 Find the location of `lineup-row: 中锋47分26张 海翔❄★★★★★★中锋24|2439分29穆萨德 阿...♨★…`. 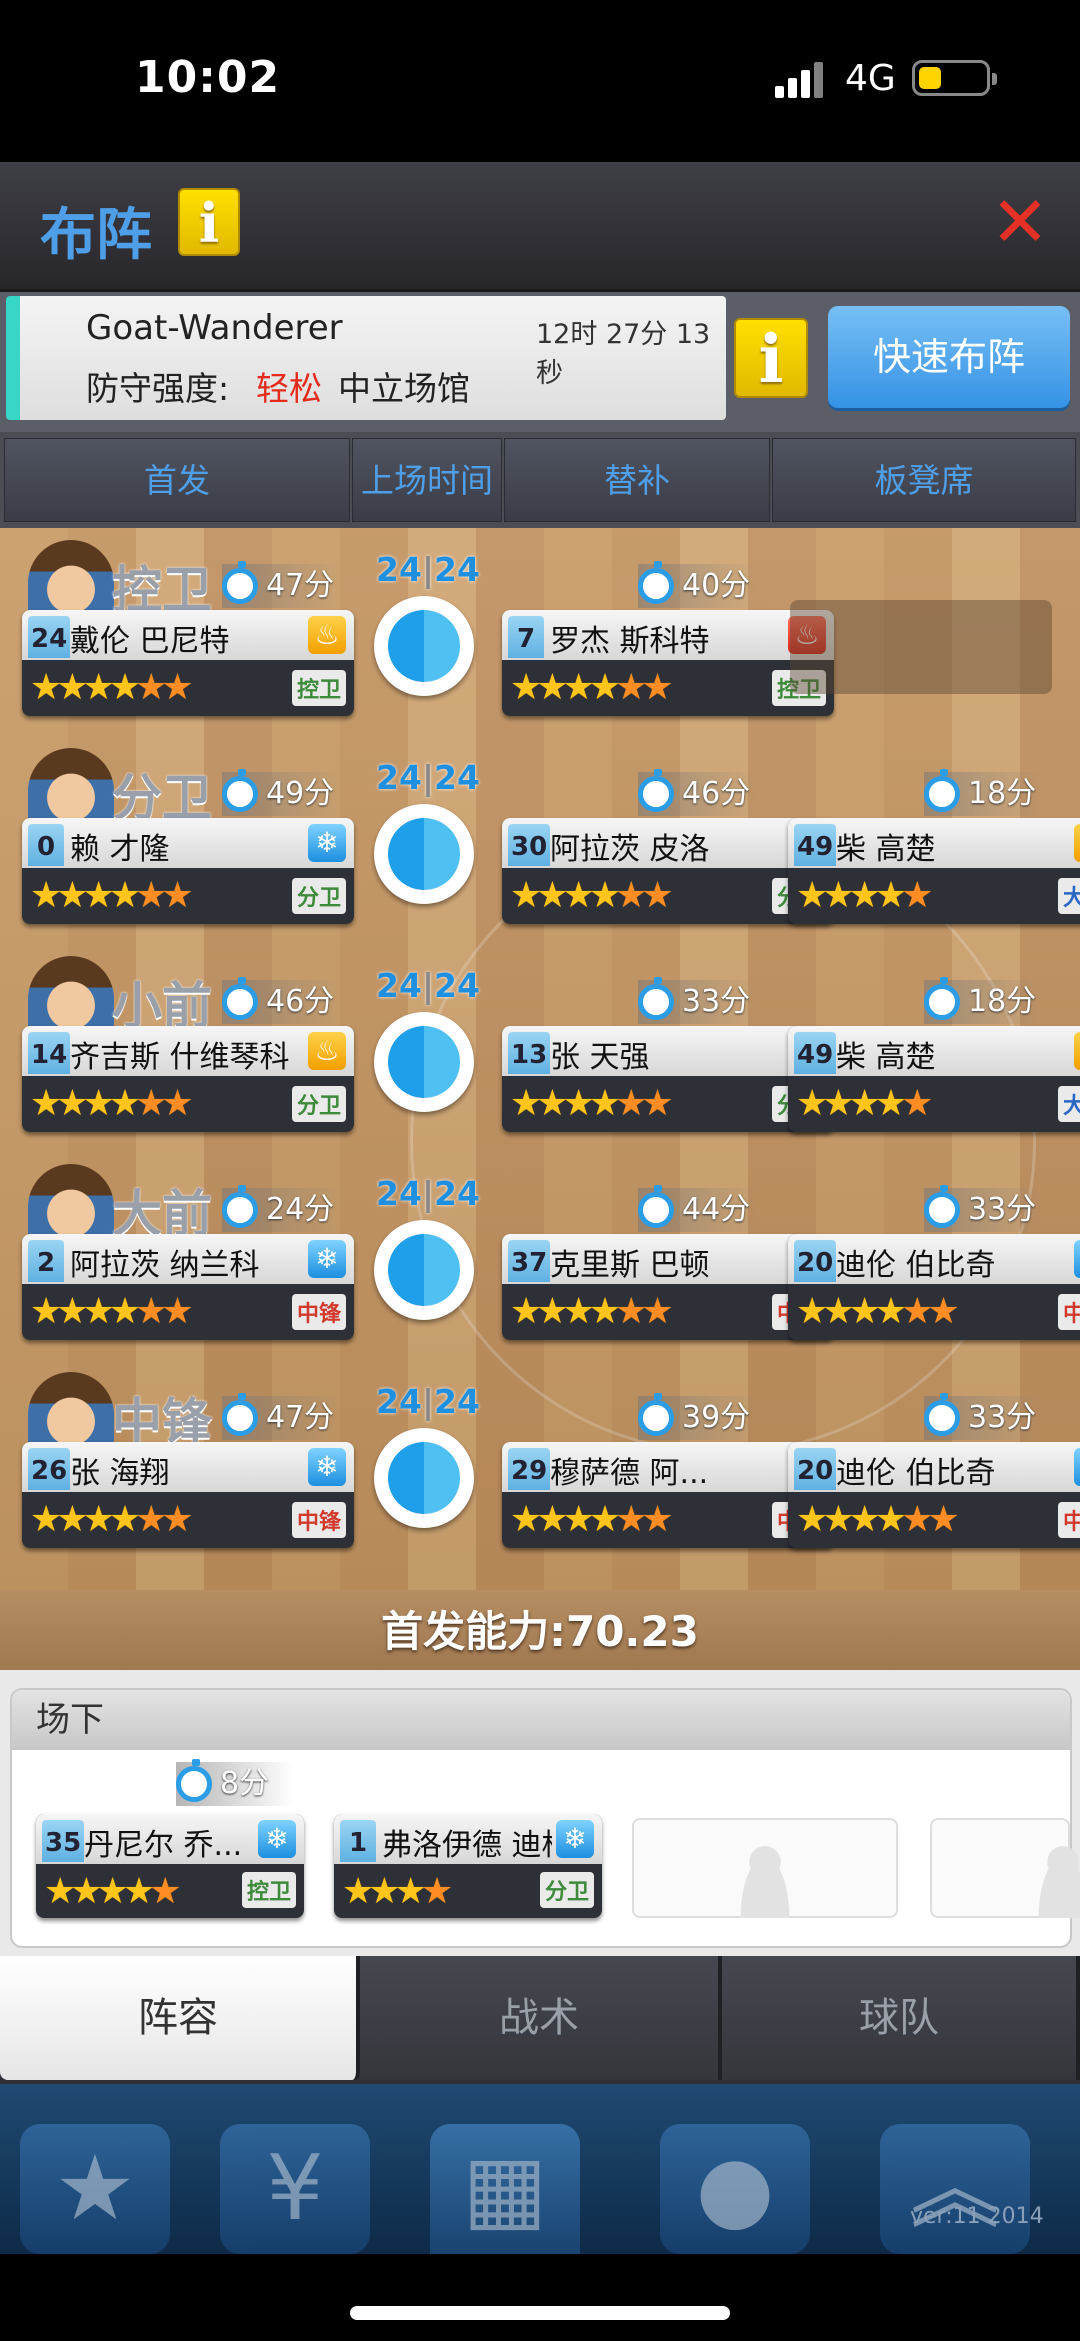

lineup-row: 中锋47分26张 海翔❄★★★★★★中锋24|2439分29穆萨德 阿...♨★… is located at coordinates (540, 1472).